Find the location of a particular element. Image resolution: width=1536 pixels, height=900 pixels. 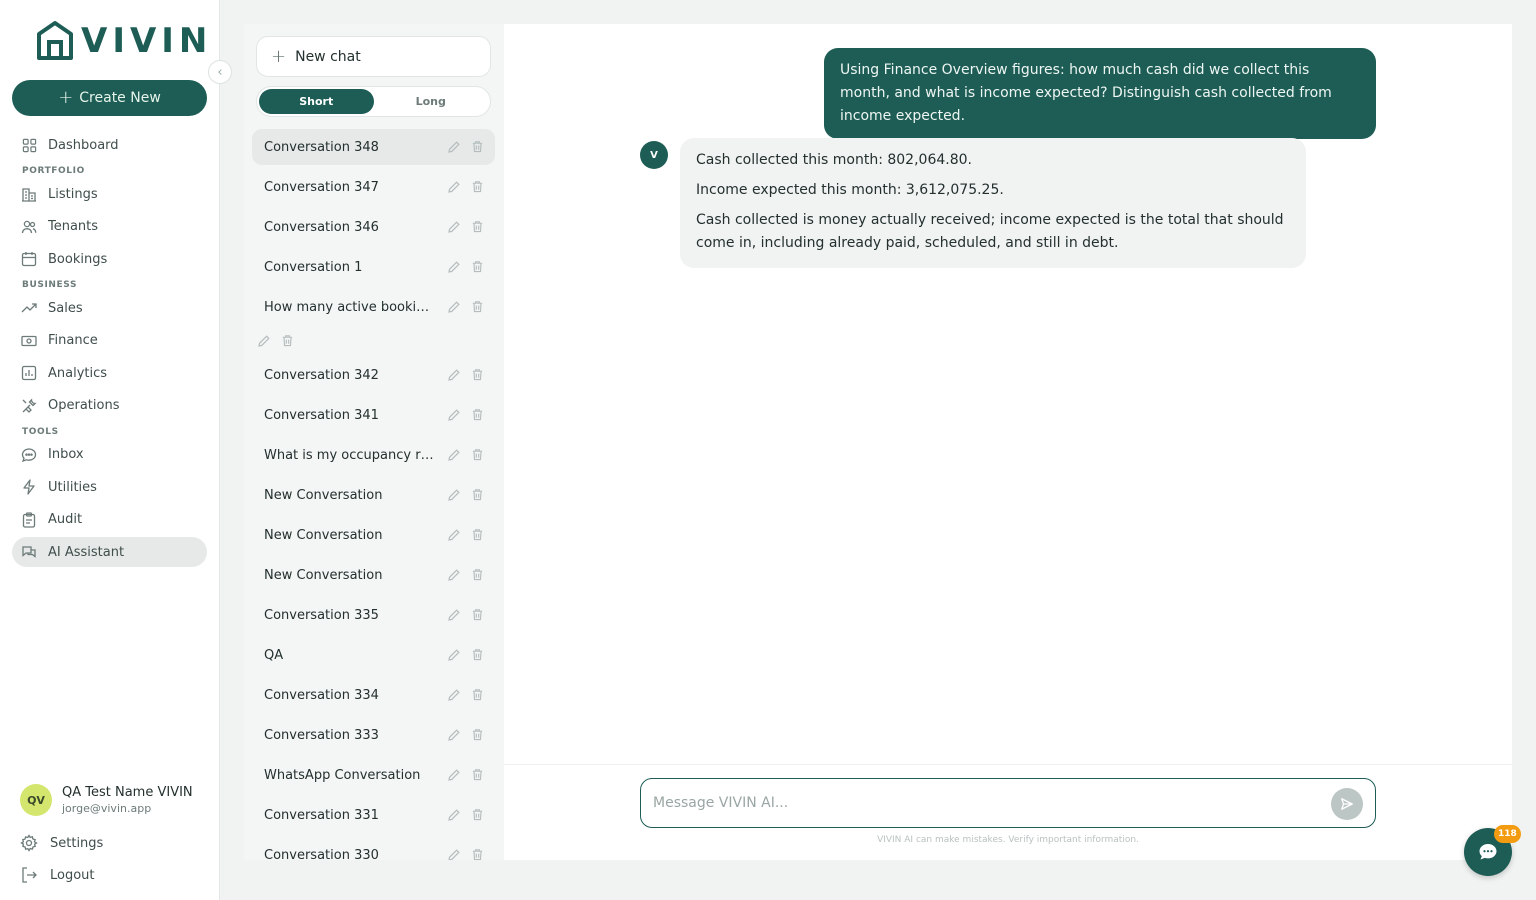

settings-link: Settings is located at coordinates (61, 843).